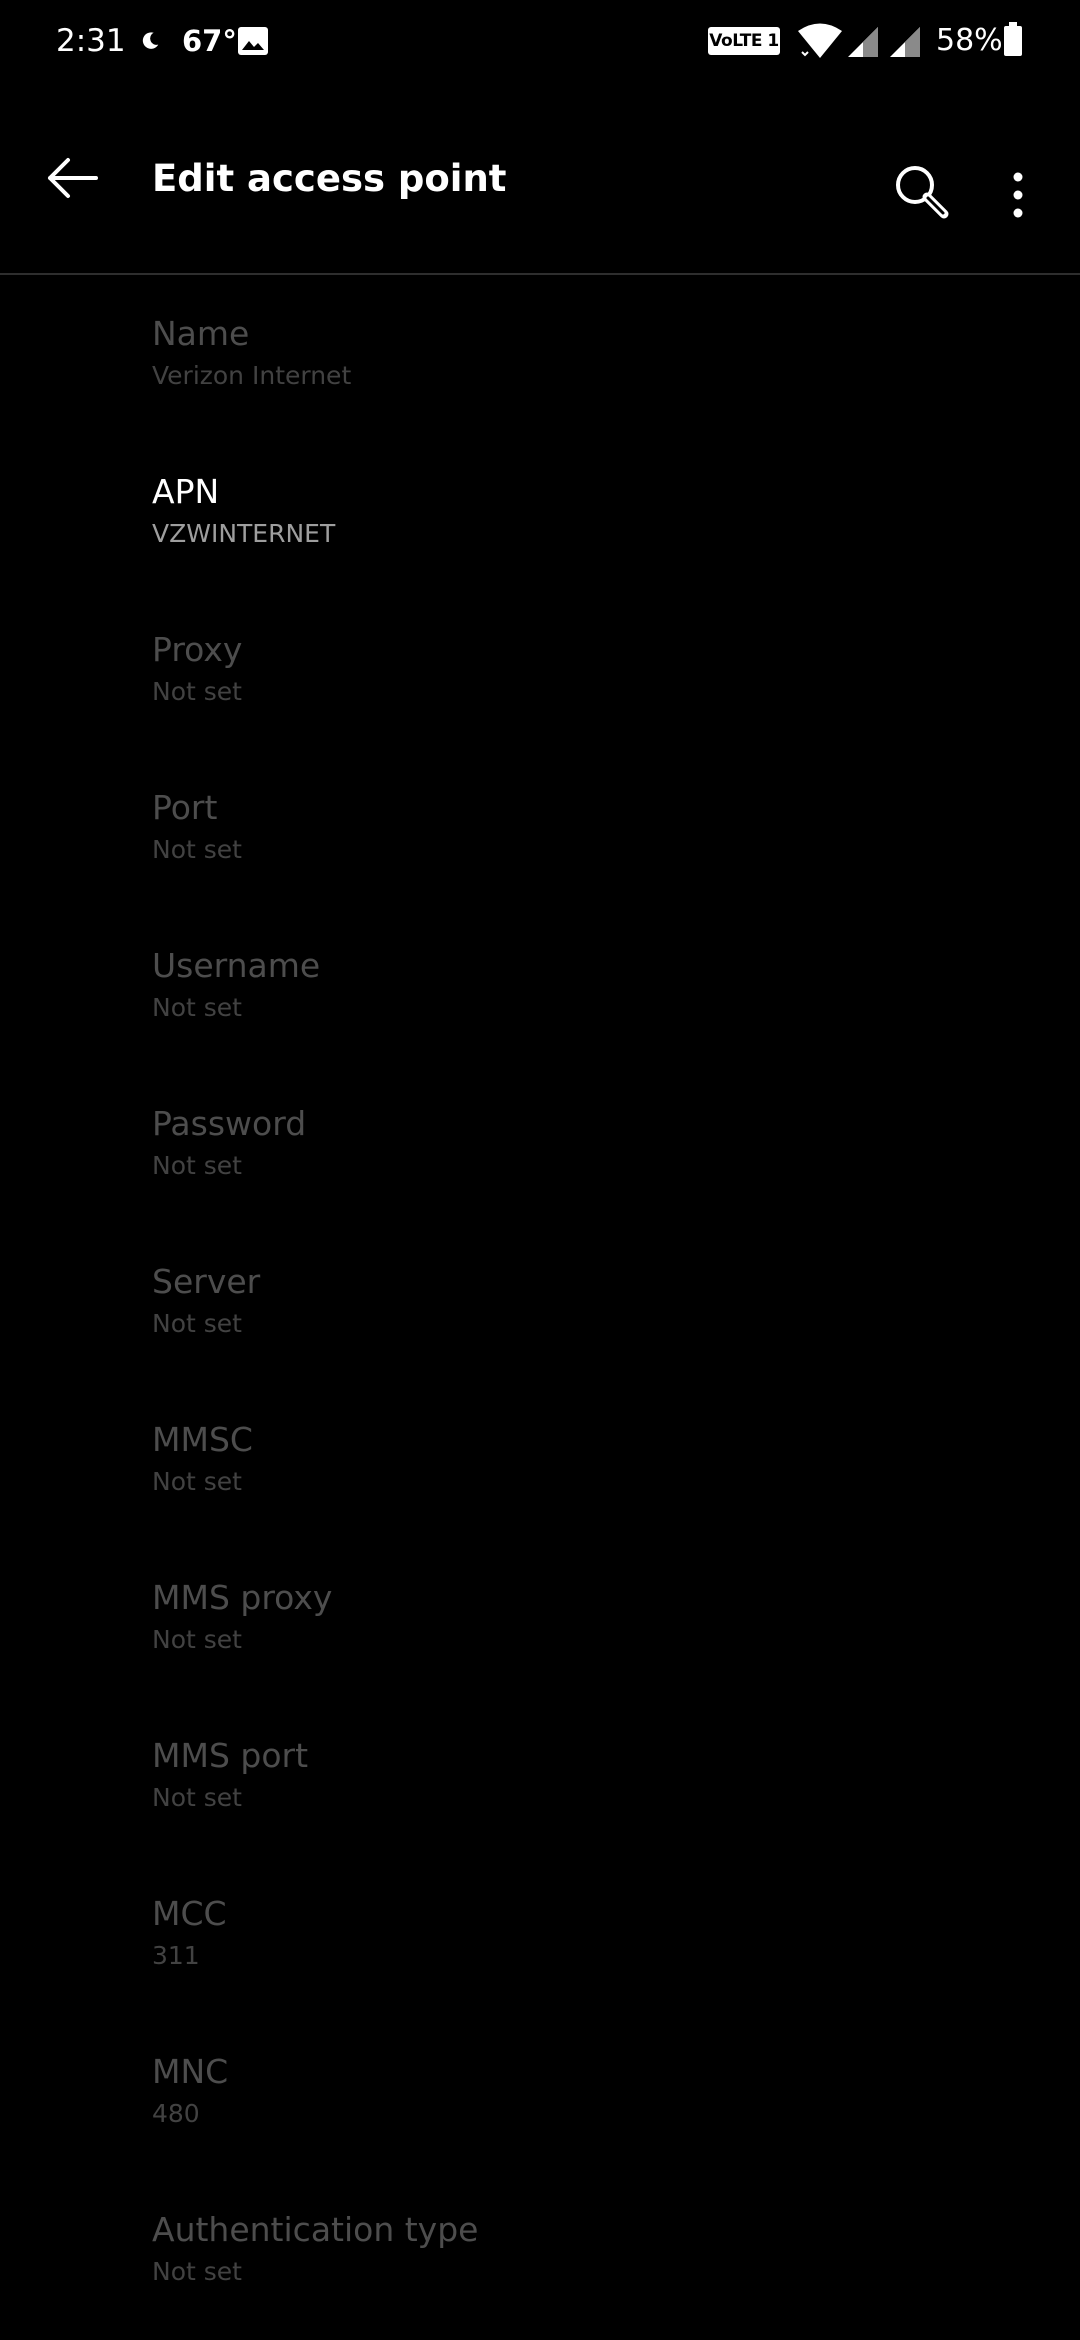  Describe the element at coordinates (150, 40) in the screenshot. I see `moon-icon` at that location.